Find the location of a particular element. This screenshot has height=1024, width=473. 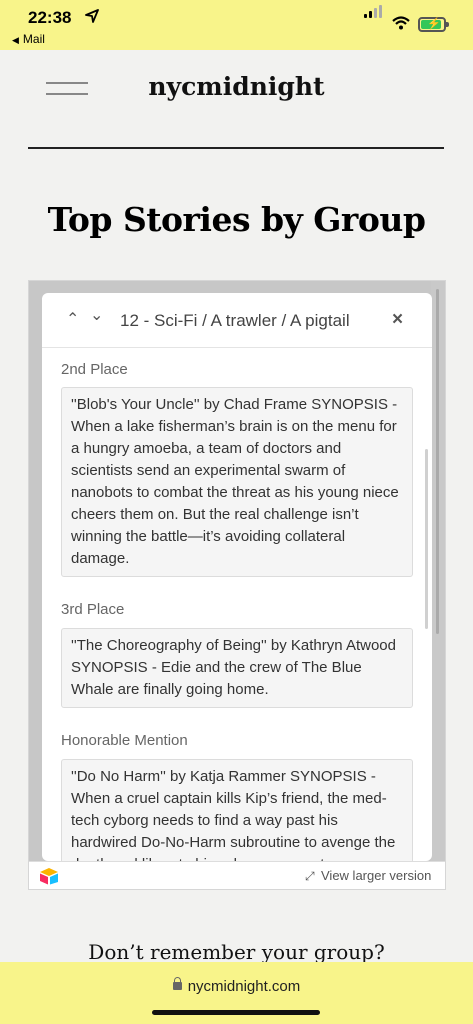

battery-icon: ⚡ is located at coordinates (433, 24).